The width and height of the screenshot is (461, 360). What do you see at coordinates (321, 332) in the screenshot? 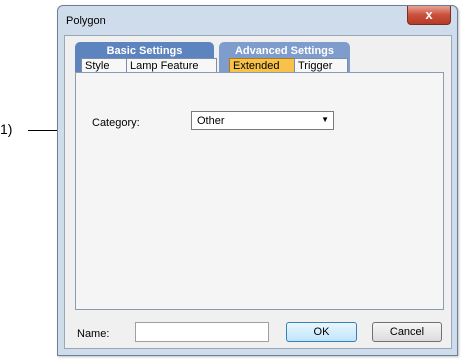
I see `ok-button: OK` at bounding box center [321, 332].